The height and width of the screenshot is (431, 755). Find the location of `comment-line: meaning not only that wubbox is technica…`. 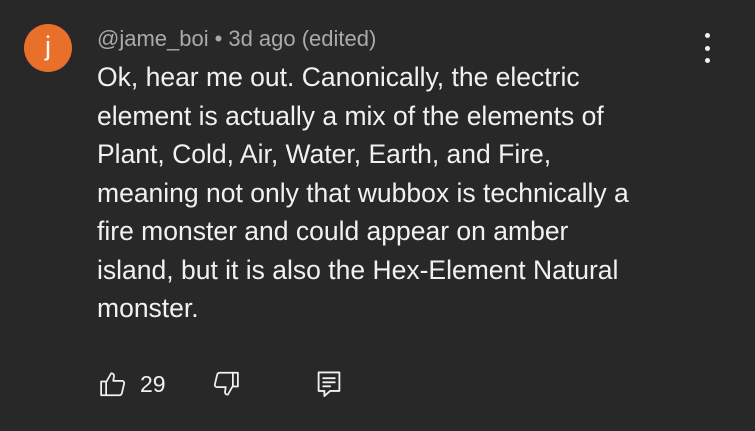

comment-line: meaning not only that wubbox is technica… is located at coordinates (363, 192).